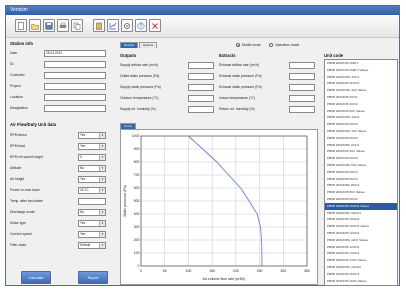  What do you see at coordinates (361, 97) in the screenshot?
I see `unit-list-item: PBKB 200F/F05 6CF/1` at bounding box center [361, 97].